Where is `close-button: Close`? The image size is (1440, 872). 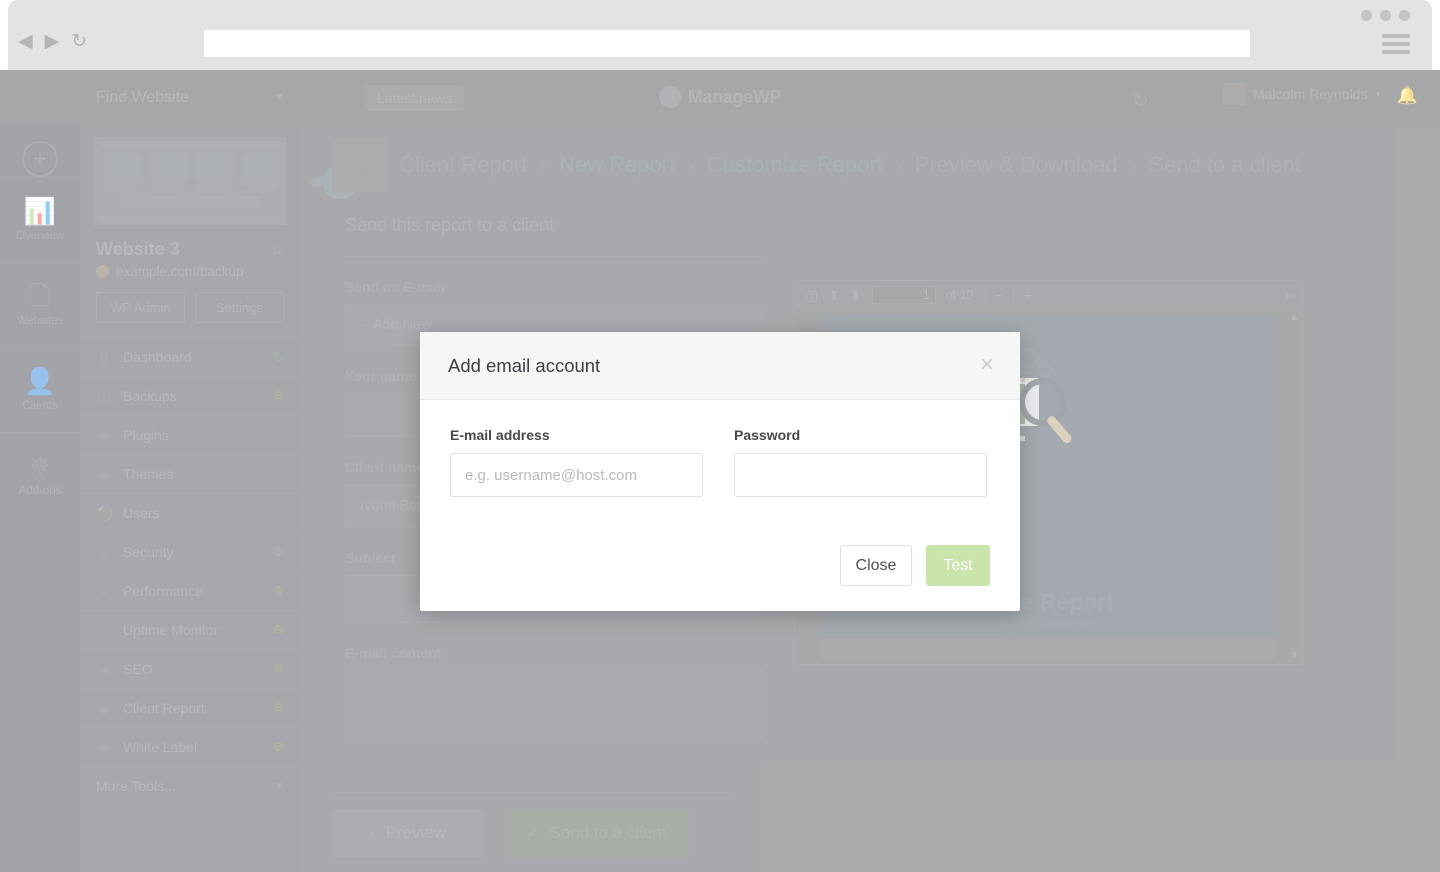 close-button: Close is located at coordinates (876, 565).